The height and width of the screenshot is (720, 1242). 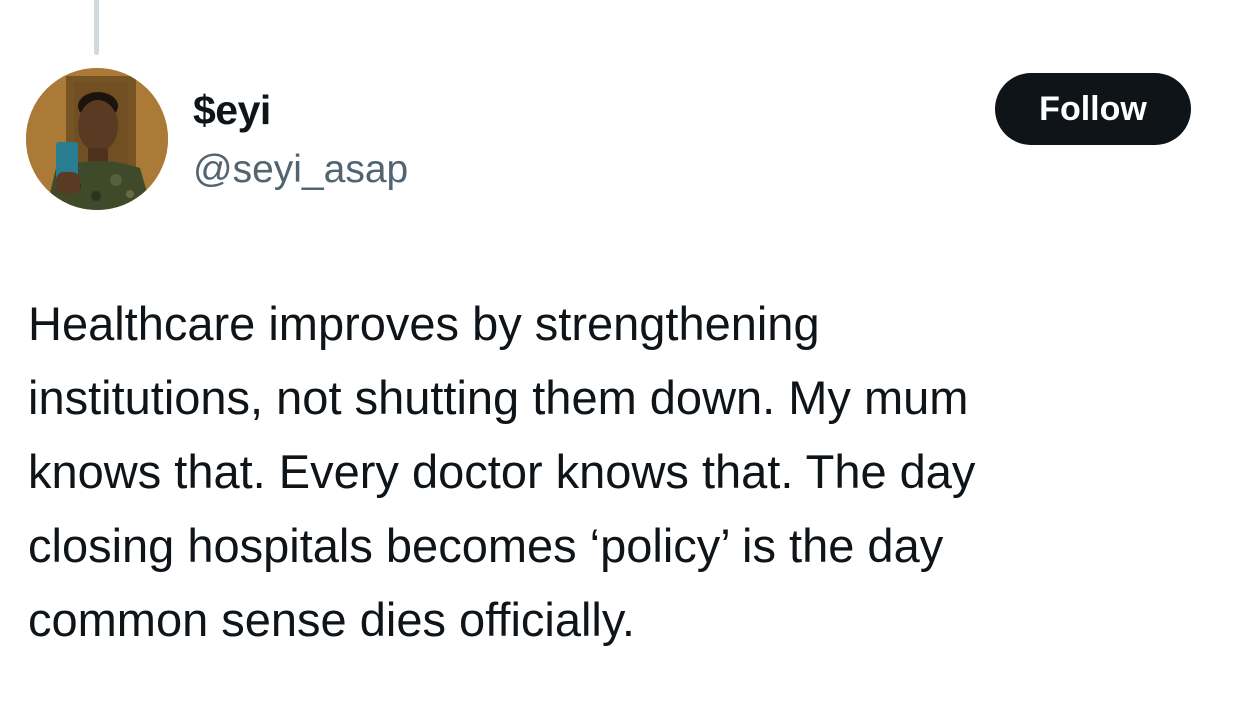 What do you see at coordinates (232, 110) in the screenshot?
I see `author-display-name: $eyi` at bounding box center [232, 110].